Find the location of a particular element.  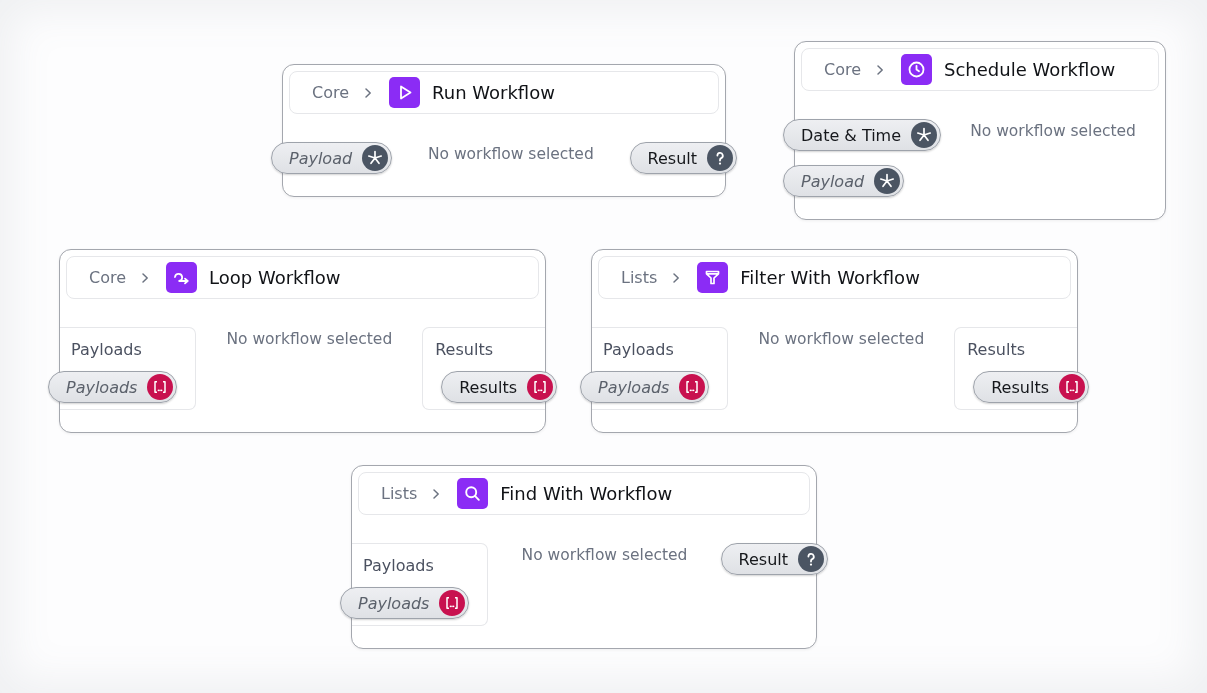

node-title: Filter With Workflow is located at coordinates (830, 277).